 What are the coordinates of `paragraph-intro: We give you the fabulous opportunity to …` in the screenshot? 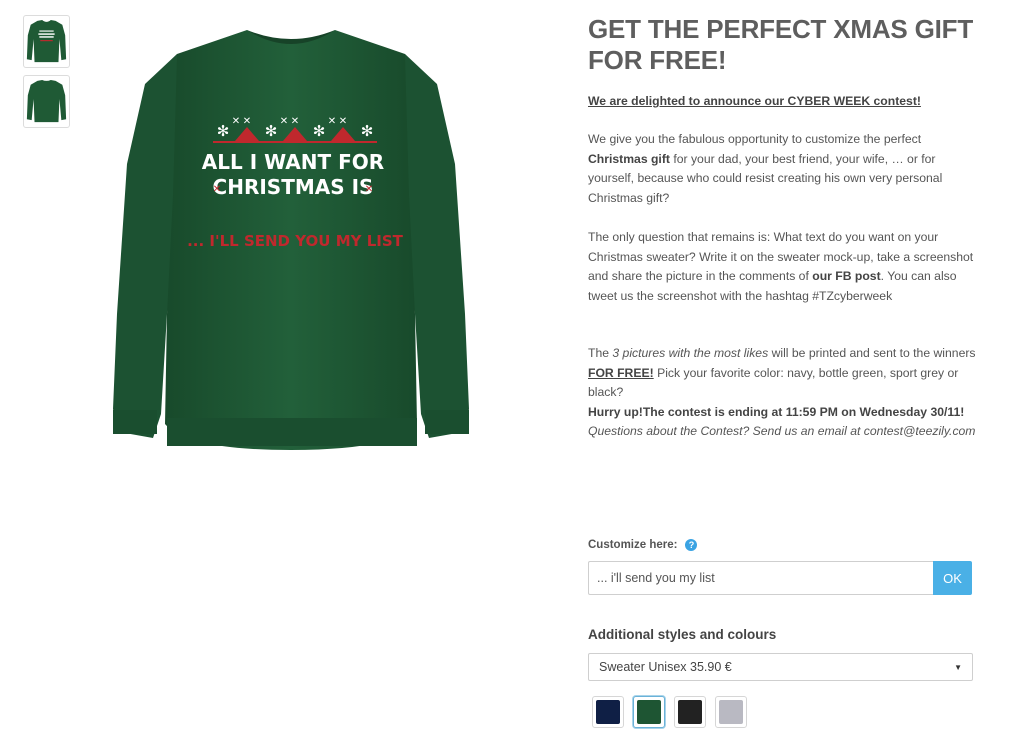 It's located at (765, 168).